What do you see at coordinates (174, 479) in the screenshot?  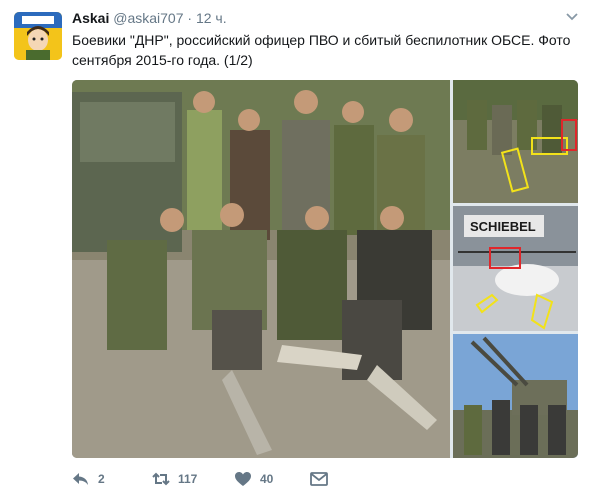 I see `retweet-button: 117` at bounding box center [174, 479].